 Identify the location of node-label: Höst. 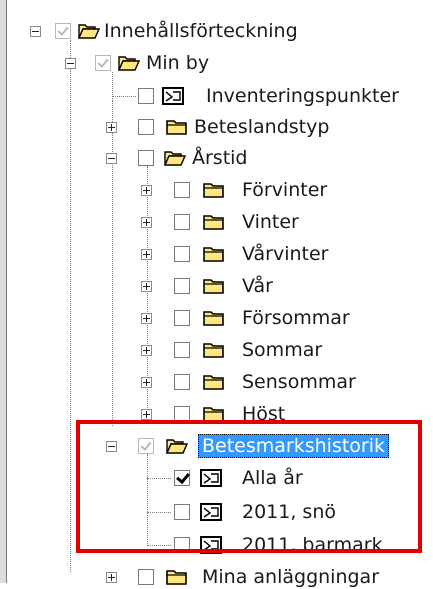
(264, 414).